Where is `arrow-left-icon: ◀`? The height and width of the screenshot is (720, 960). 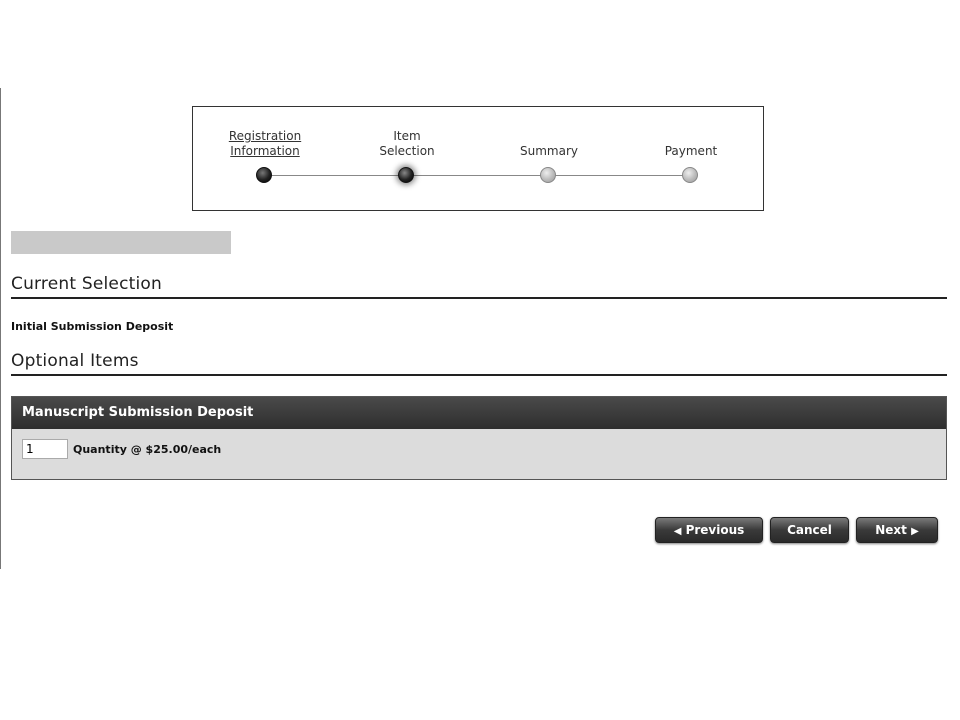 arrow-left-icon: ◀ is located at coordinates (677, 531).